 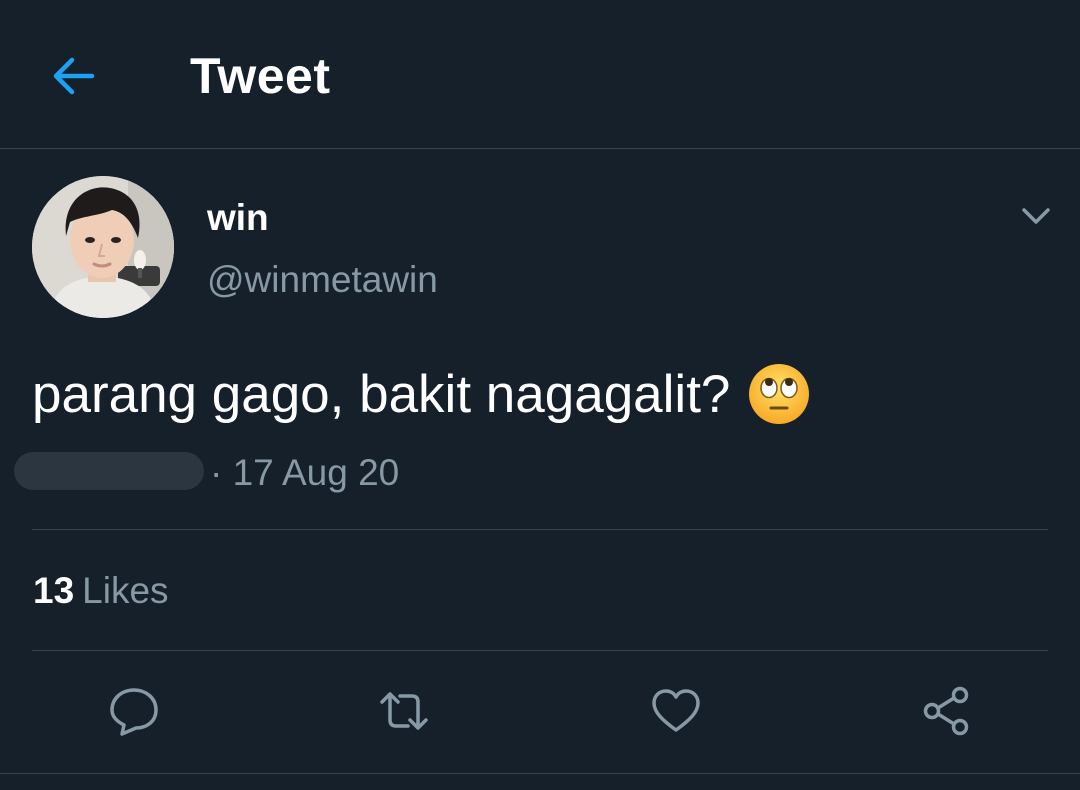 I want to click on tweet-text: parang gago, bakit nagagalit?, so click(x=381, y=394).